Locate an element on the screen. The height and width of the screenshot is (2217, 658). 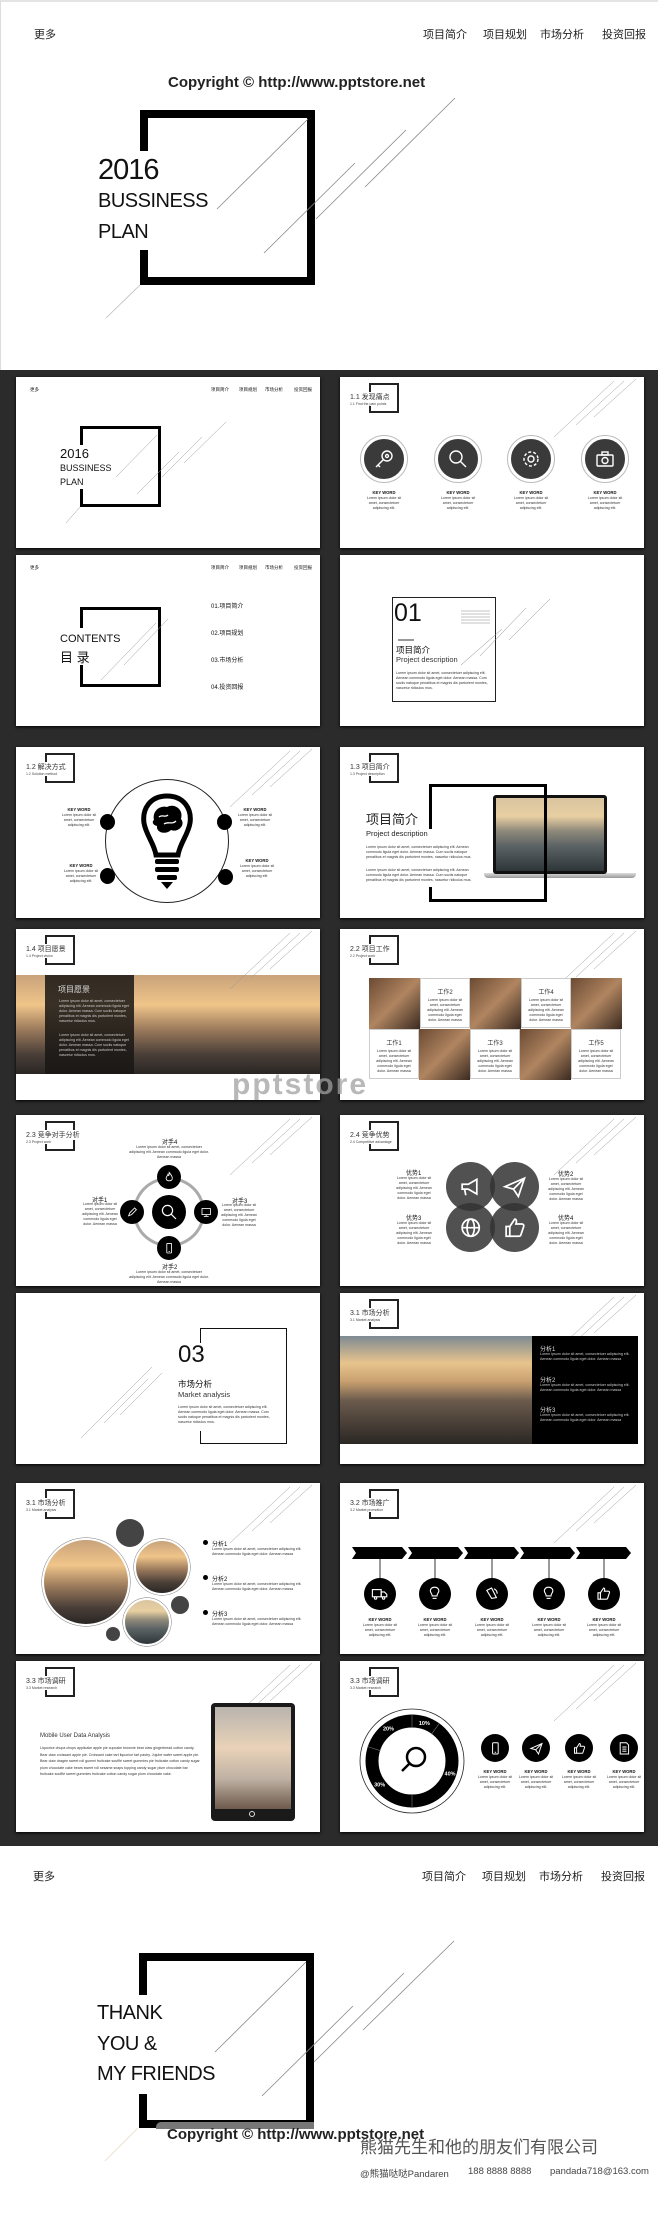
slide-title: BUSSINESS is located at coordinates (86, 468).